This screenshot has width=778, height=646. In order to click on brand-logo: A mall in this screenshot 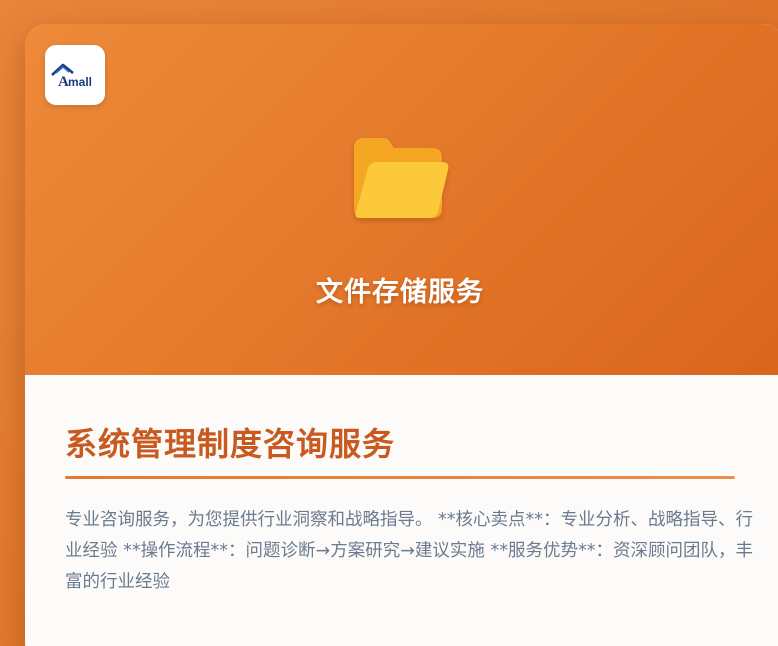, I will do `click(75, 75)`.